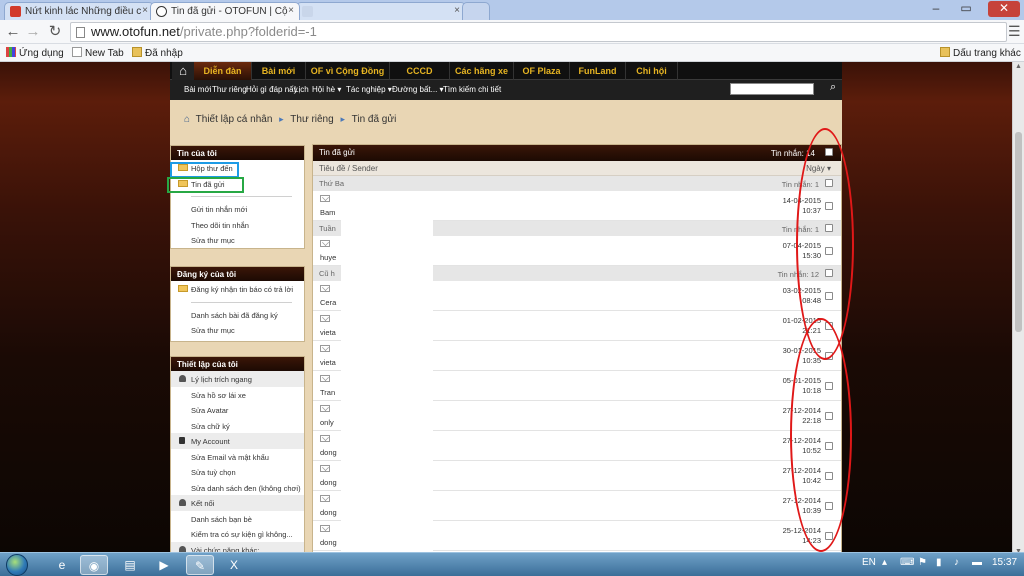 The image size is (1024, 576). What do you see at coordinates (939, 562) in the screenshot?
I see `network-icon: ▮` at bounding box center [939, 562].